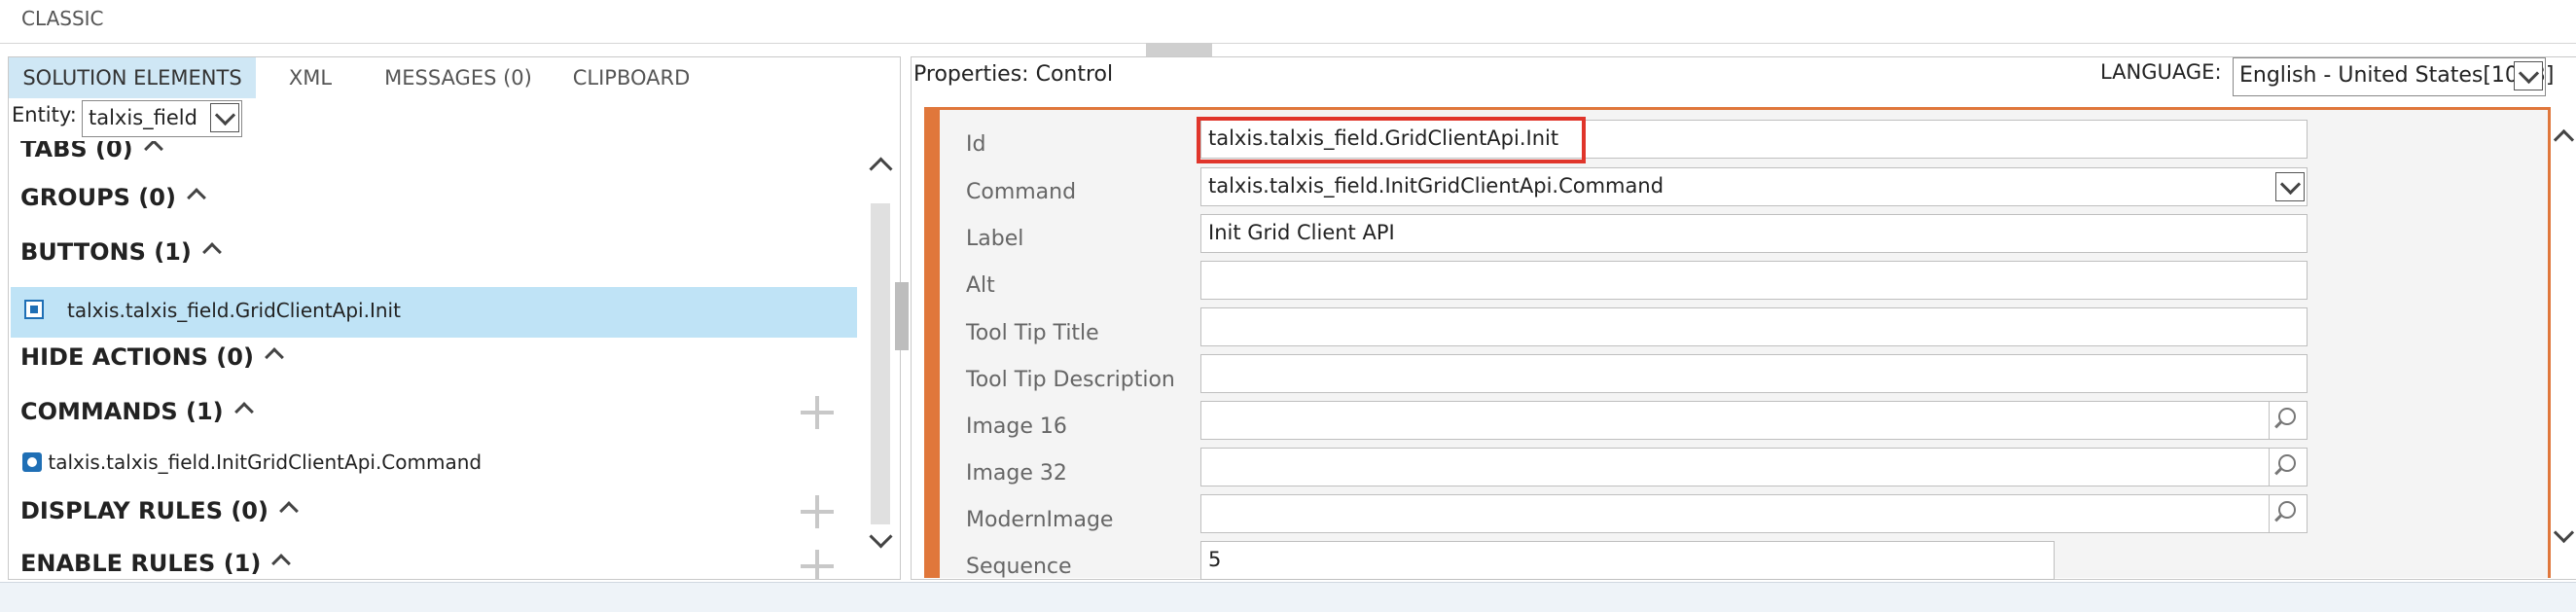  What do you see at coordinates (141, 563) in the screenshot?
I see `section-enable-rules-label: ENABLE RULES (1)` at bounding box center [141, 563].